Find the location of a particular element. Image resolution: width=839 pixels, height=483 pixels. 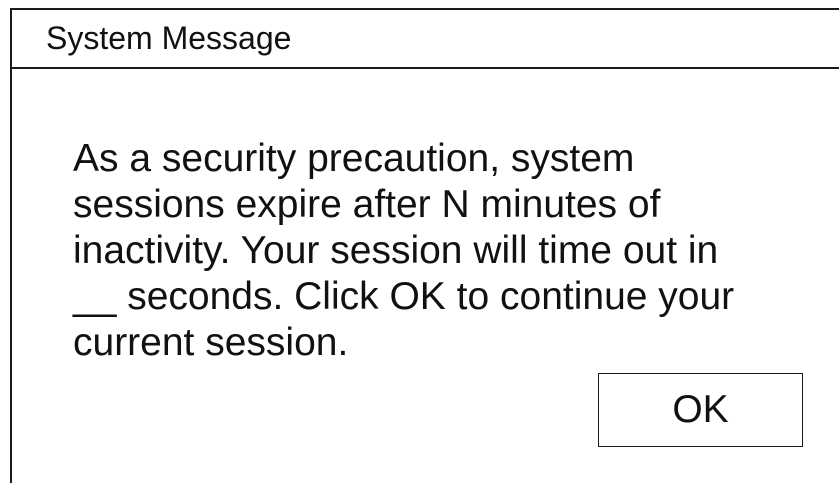

message-line: sessions expire after N minutes of is located at coordinates (367, 204).